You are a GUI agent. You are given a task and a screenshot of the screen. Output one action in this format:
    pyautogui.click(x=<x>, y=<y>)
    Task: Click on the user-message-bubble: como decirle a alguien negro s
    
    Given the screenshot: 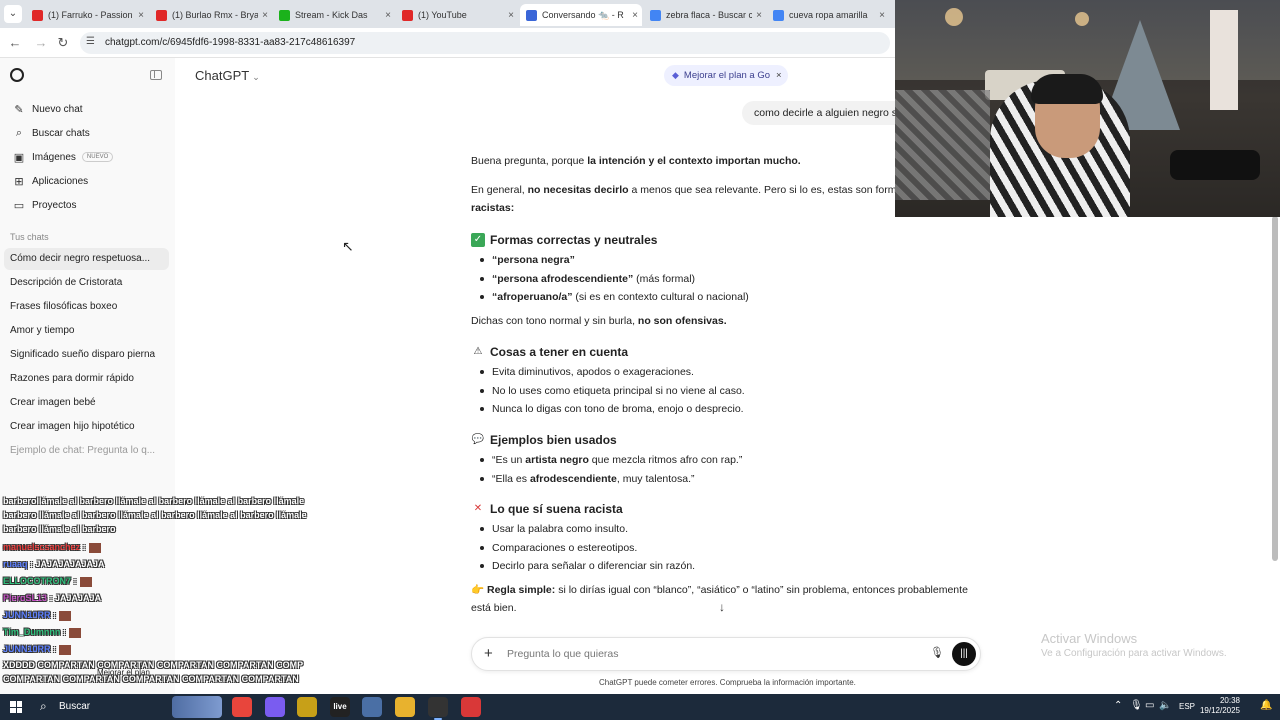 What is the action you would take?
    pyautogui.click(x=827, y=113)
    